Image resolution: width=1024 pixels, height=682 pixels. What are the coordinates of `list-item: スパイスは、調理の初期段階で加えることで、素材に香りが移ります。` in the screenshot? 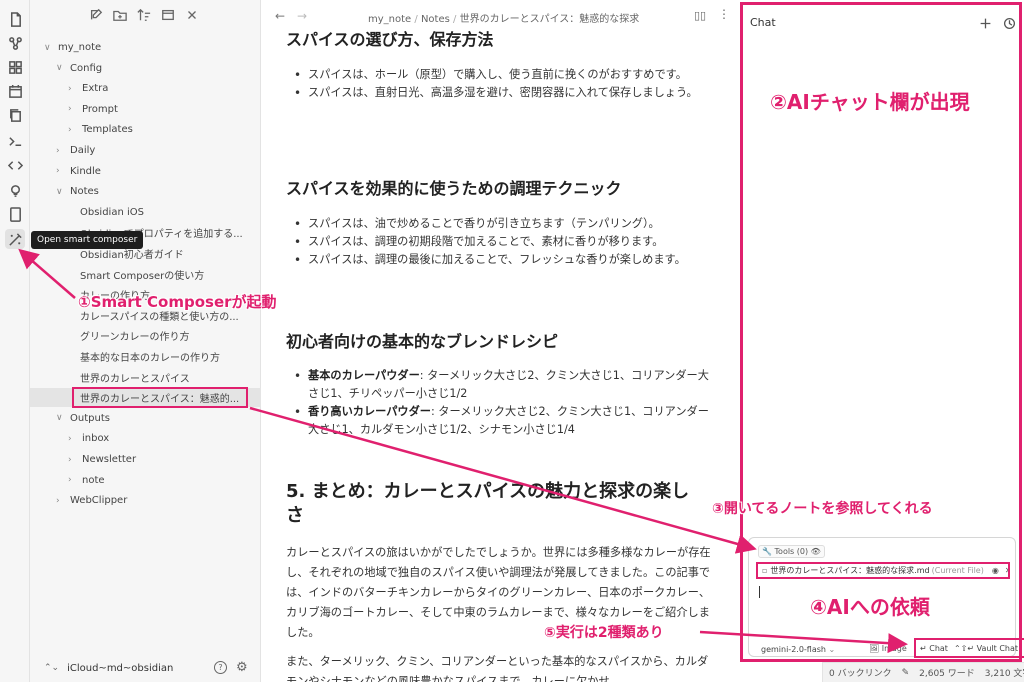 It's located at (501, 242).